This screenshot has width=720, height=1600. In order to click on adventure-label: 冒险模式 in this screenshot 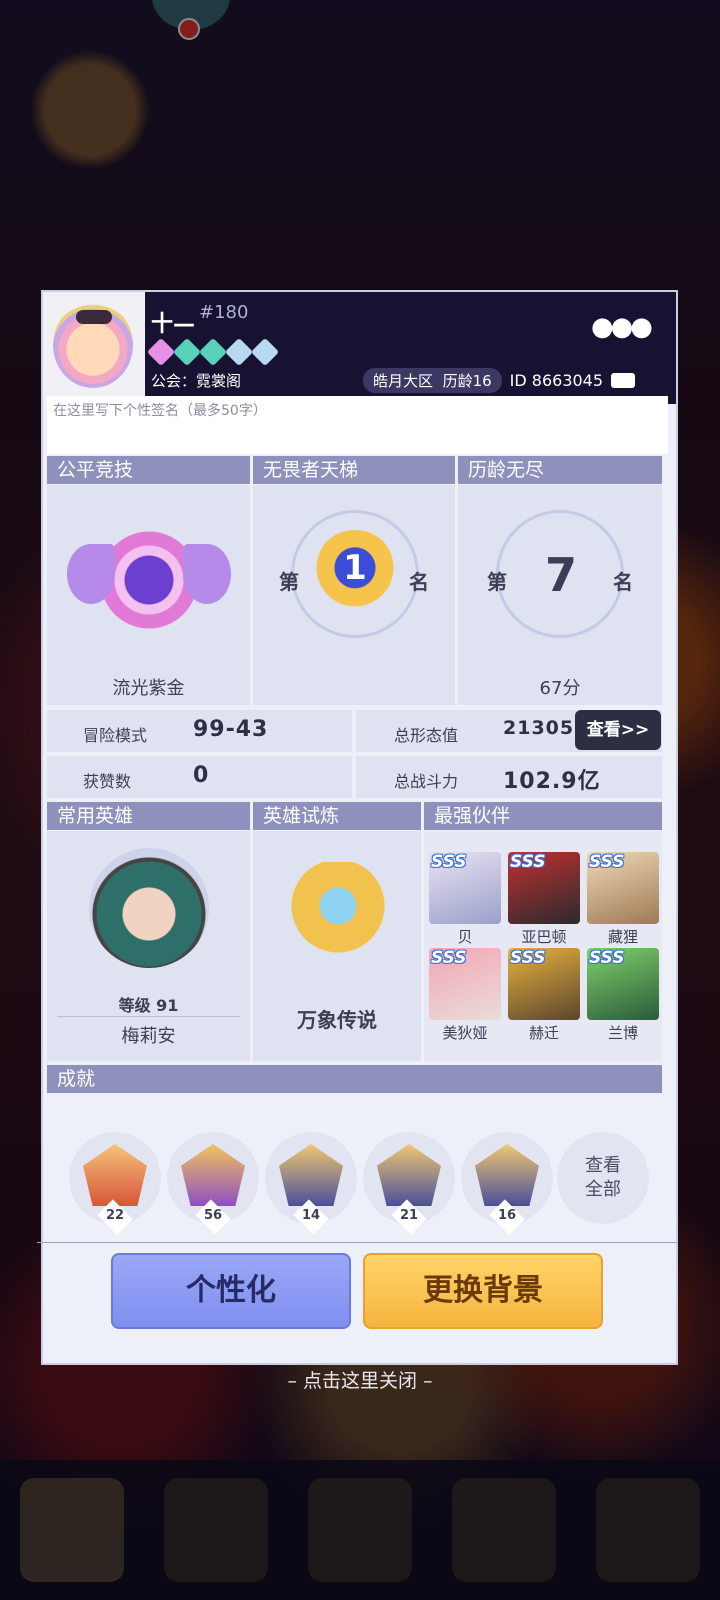, I will do `click(115, 735)`.